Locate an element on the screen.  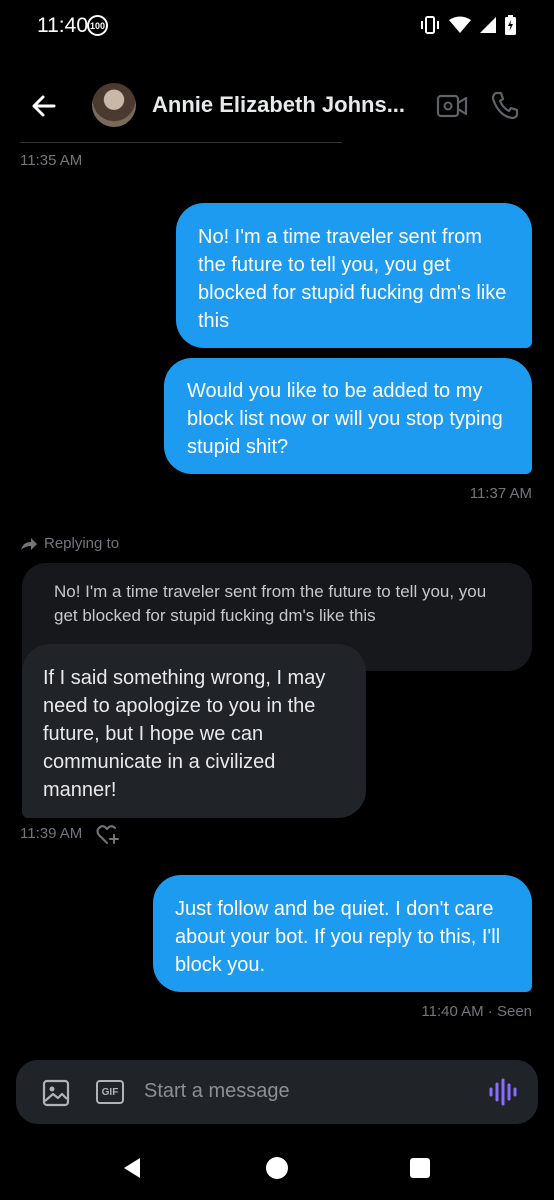
phone-icon is located at coordinates (505, 105).